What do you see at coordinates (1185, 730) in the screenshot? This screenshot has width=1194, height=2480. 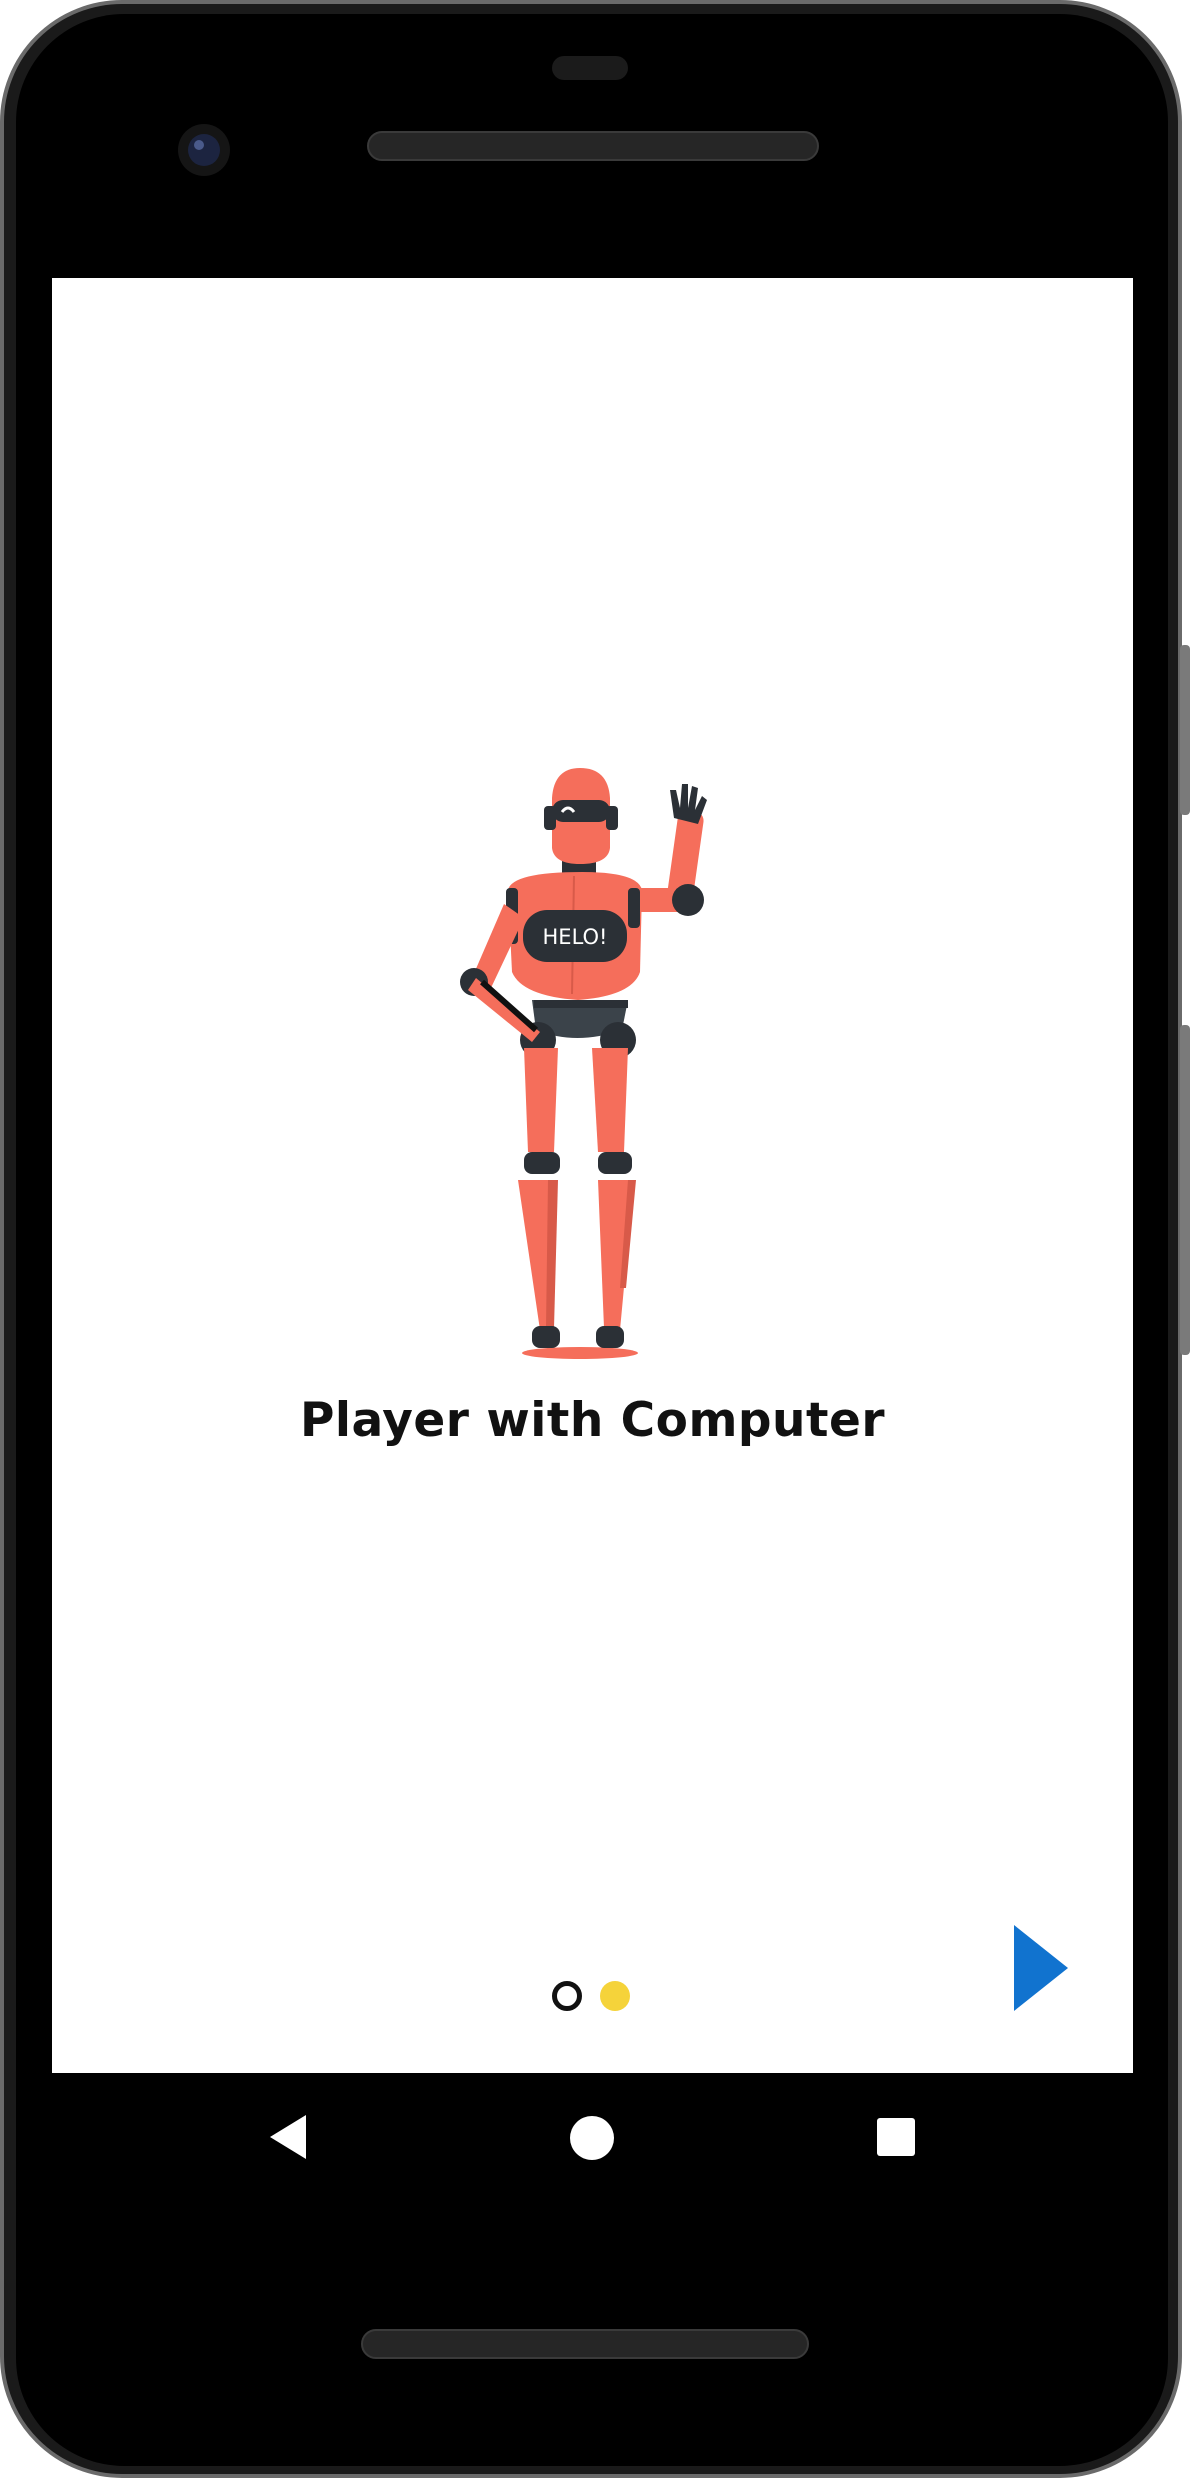 I see `power-button` at bounding box center [1185, 730].